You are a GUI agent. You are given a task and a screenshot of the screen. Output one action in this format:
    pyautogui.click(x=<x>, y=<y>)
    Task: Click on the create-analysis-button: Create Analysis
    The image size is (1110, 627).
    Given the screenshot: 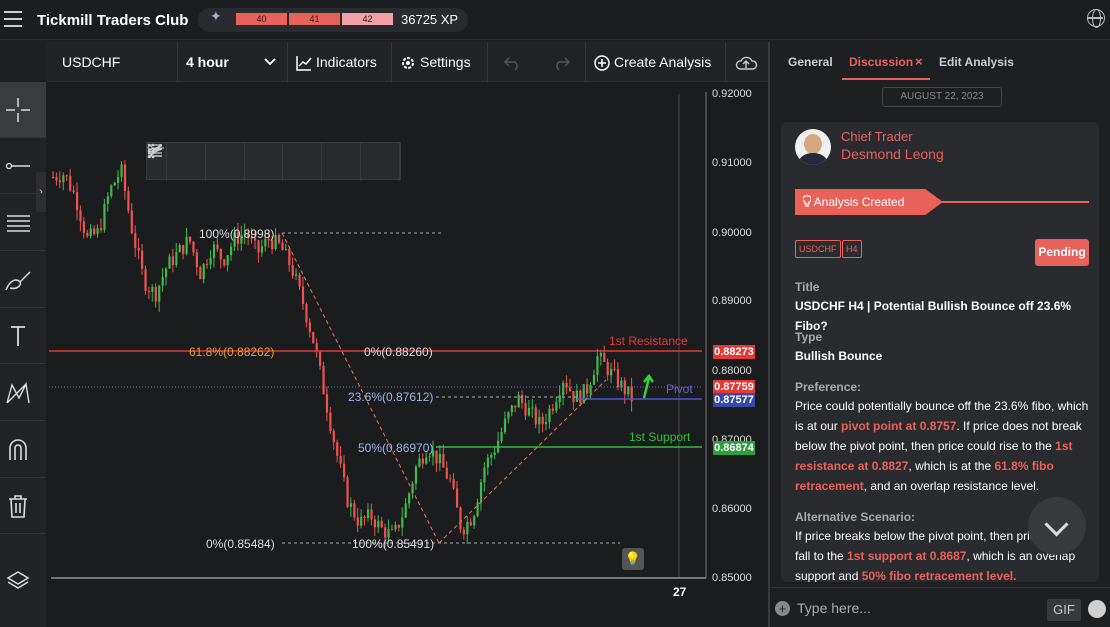 What is the action you would take?
    pyautogui.click(x=656, y=62)
    